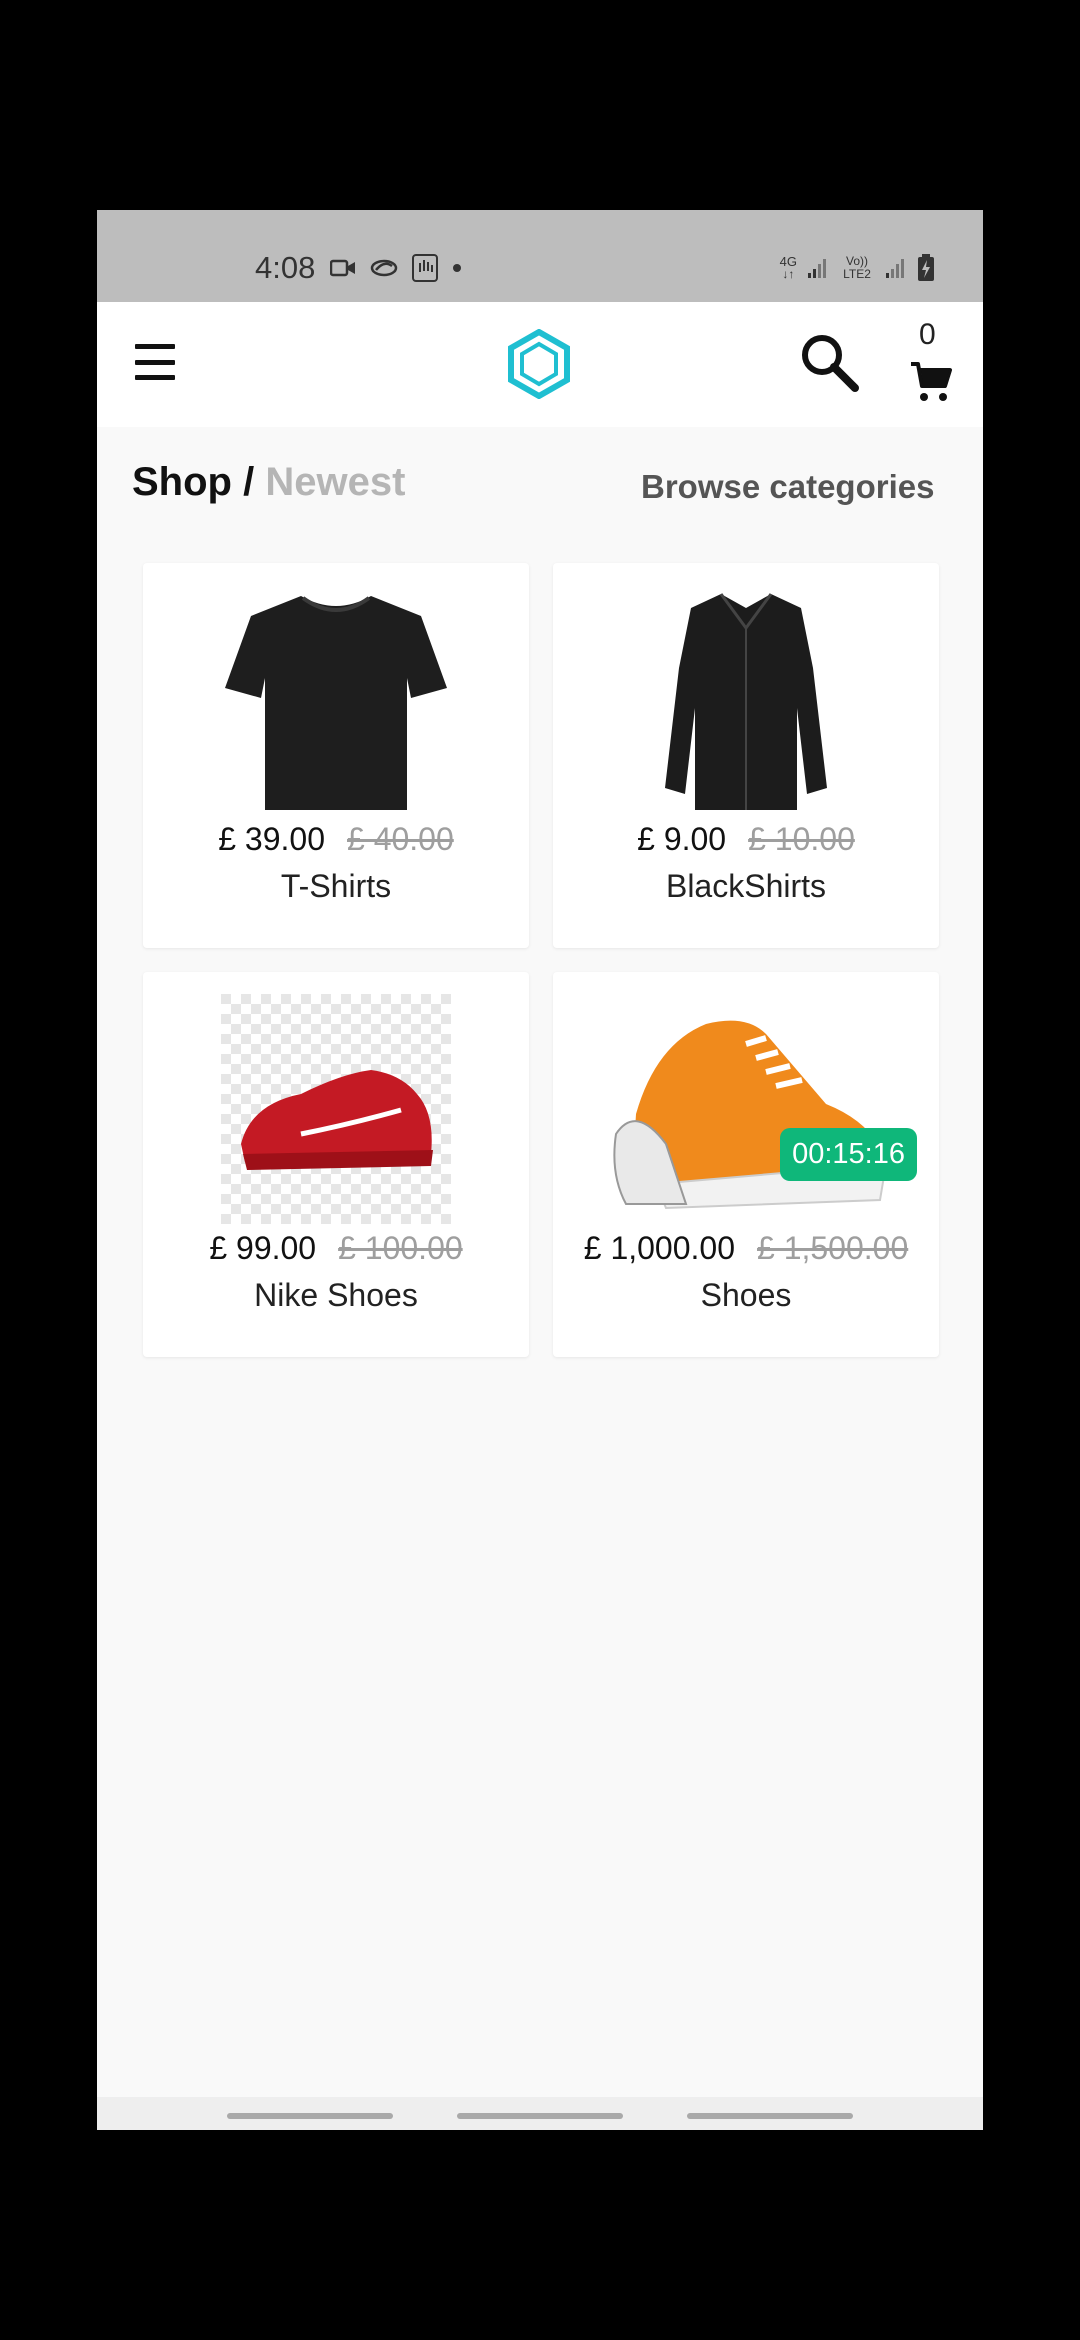  Describe the element at coordinates (285, 267) in the screenshot. I see `status-time: 4:08` at that location.